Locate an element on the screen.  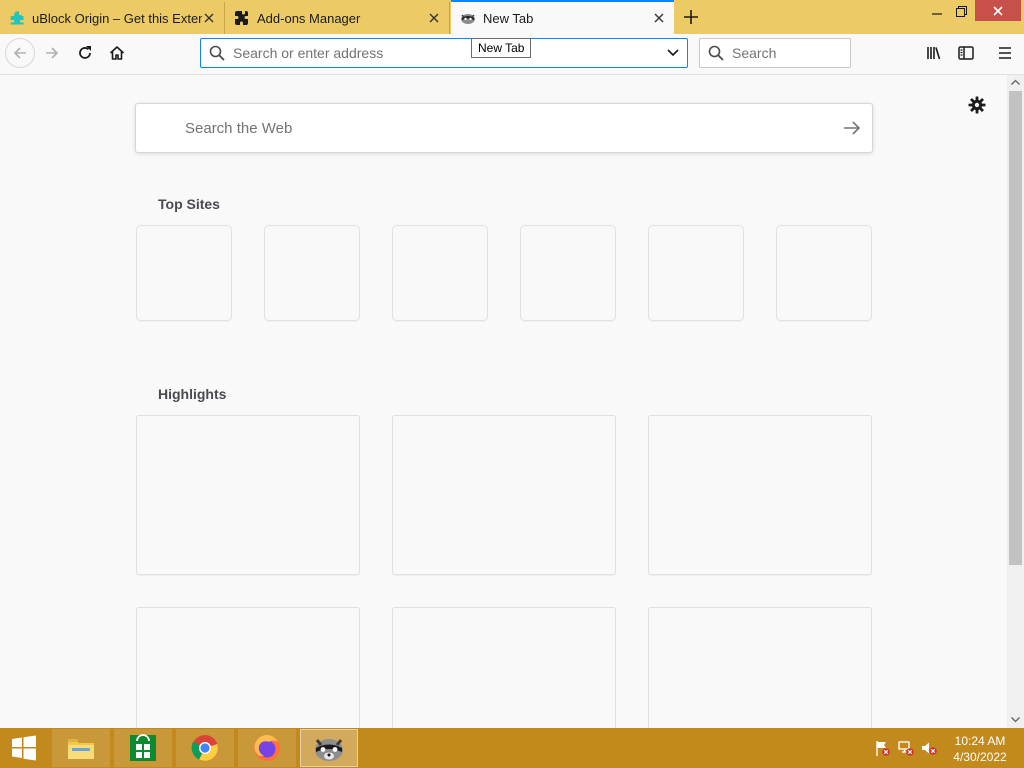
restore-button is located at coordinates (961, 11).